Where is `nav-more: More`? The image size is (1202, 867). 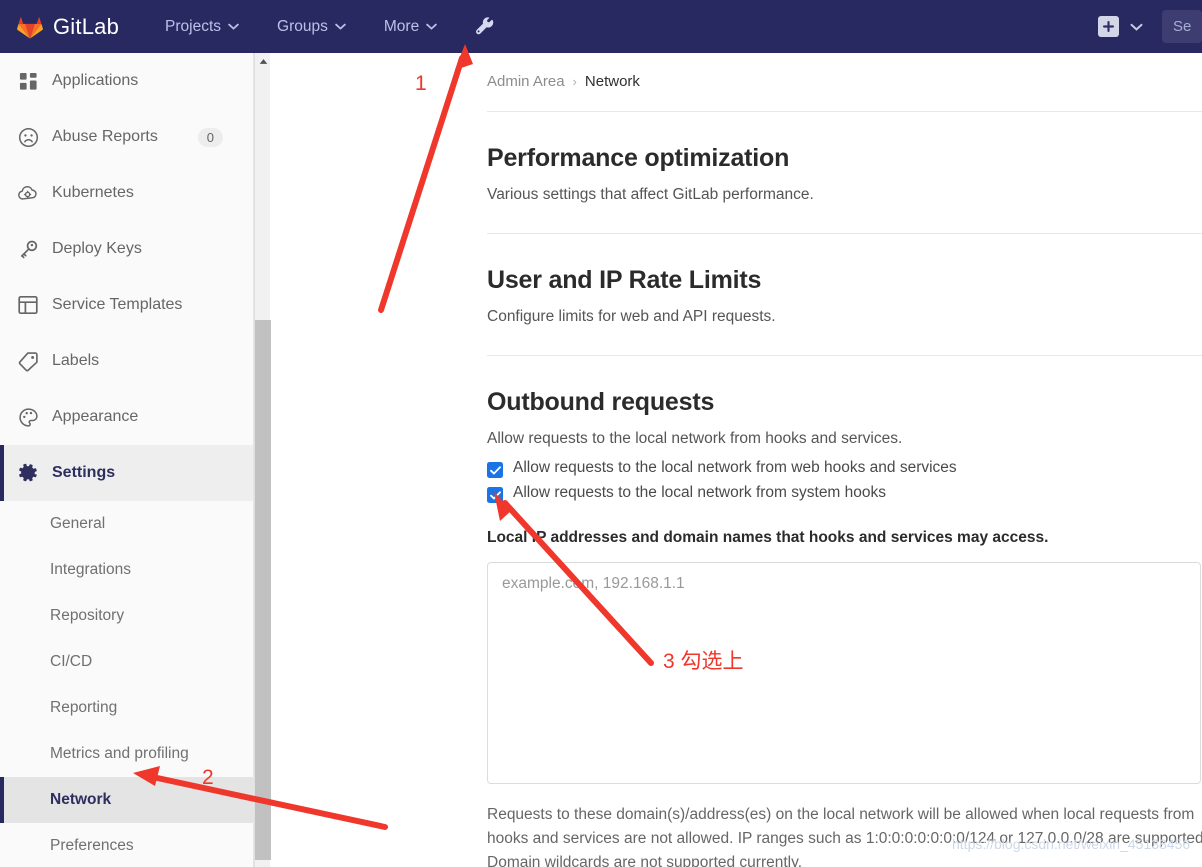
nav-more: More is located at coordinates (410, 27).